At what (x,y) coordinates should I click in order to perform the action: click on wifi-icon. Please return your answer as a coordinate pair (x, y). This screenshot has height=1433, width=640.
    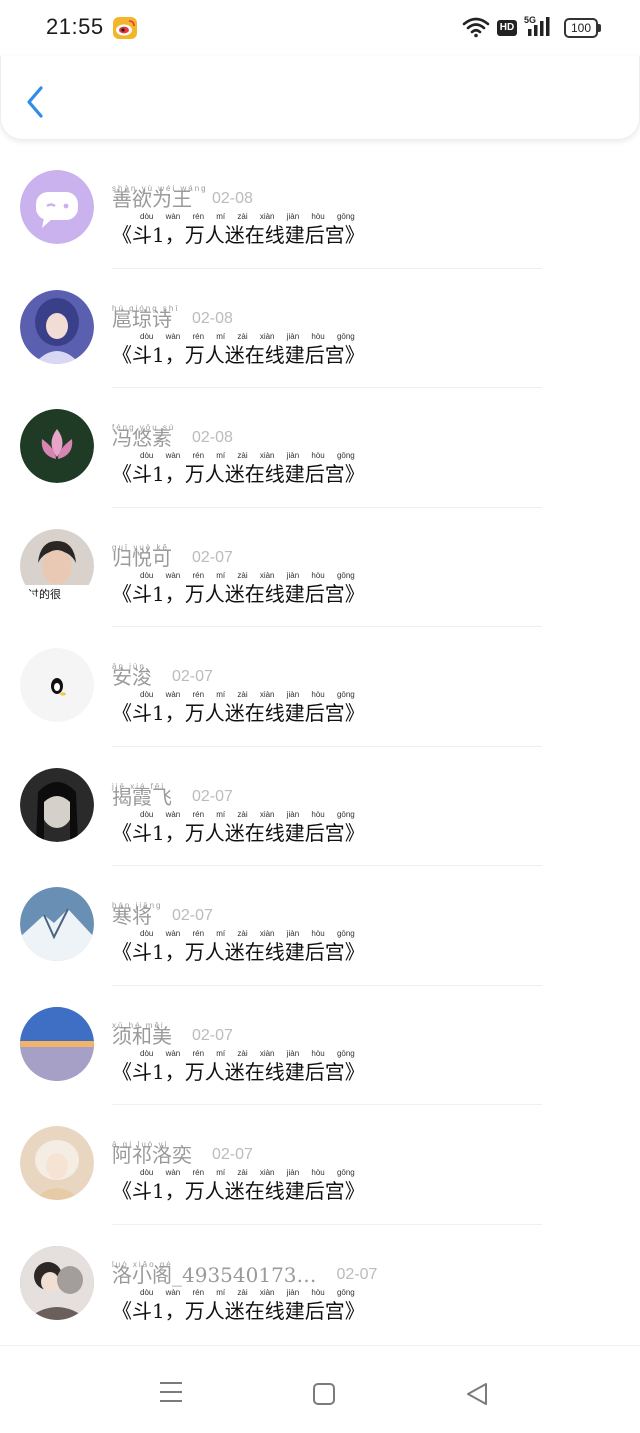
    Looking at the image, I should click on (476, 27).